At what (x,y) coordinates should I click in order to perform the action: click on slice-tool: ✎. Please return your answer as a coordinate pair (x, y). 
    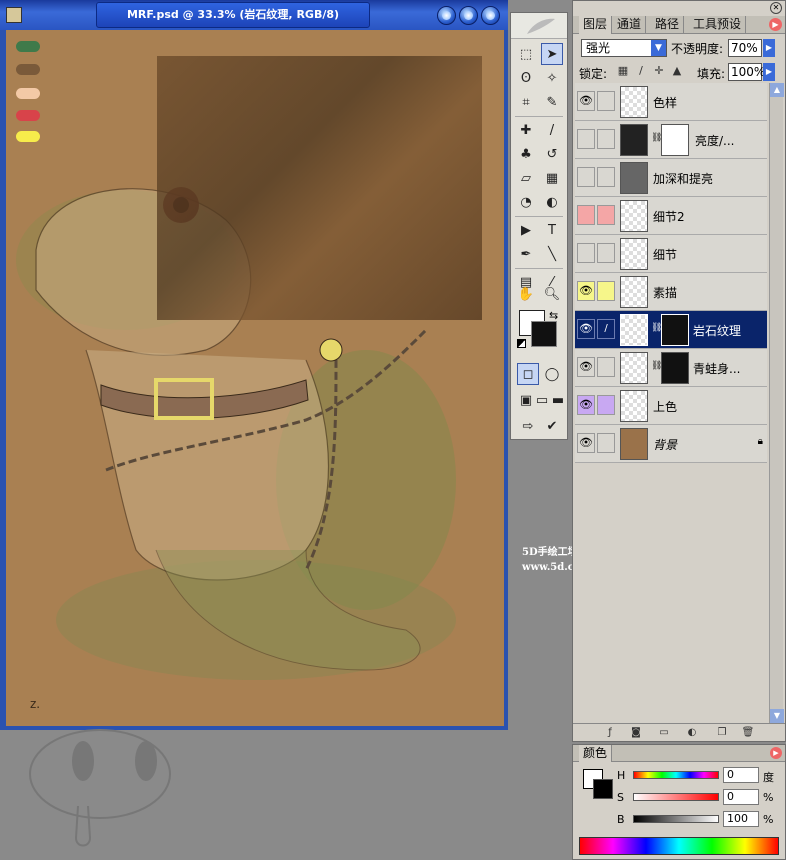
    Looking at the image, I should click on (552, 102).